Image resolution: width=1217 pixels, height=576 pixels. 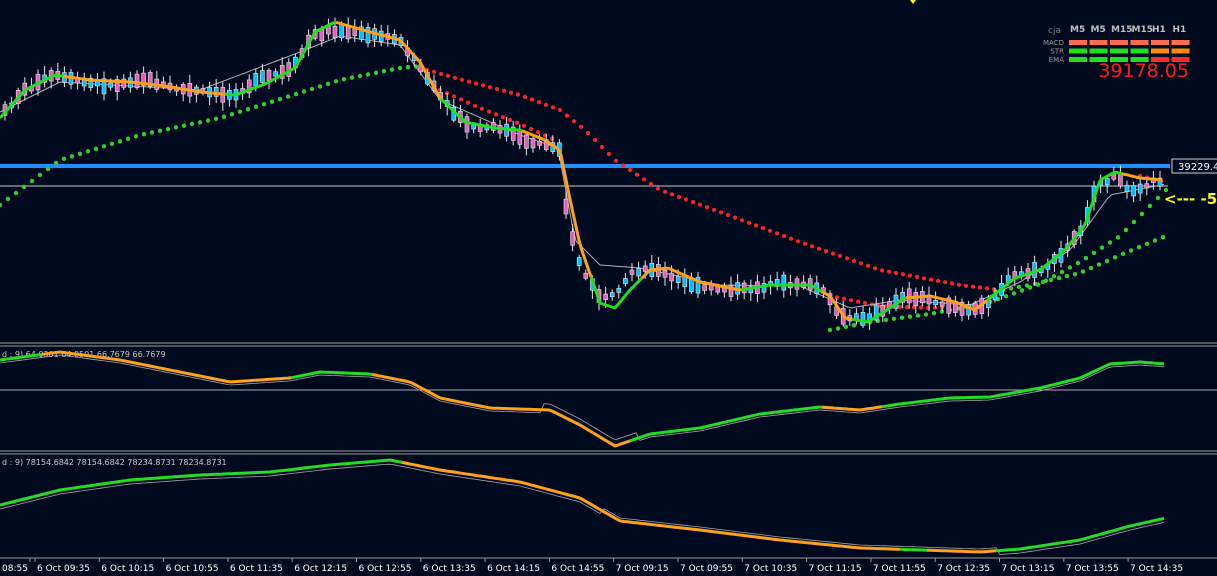 I want to click on time-tick-label: 7 Oct 14:35, so click(x=1156, y=569).